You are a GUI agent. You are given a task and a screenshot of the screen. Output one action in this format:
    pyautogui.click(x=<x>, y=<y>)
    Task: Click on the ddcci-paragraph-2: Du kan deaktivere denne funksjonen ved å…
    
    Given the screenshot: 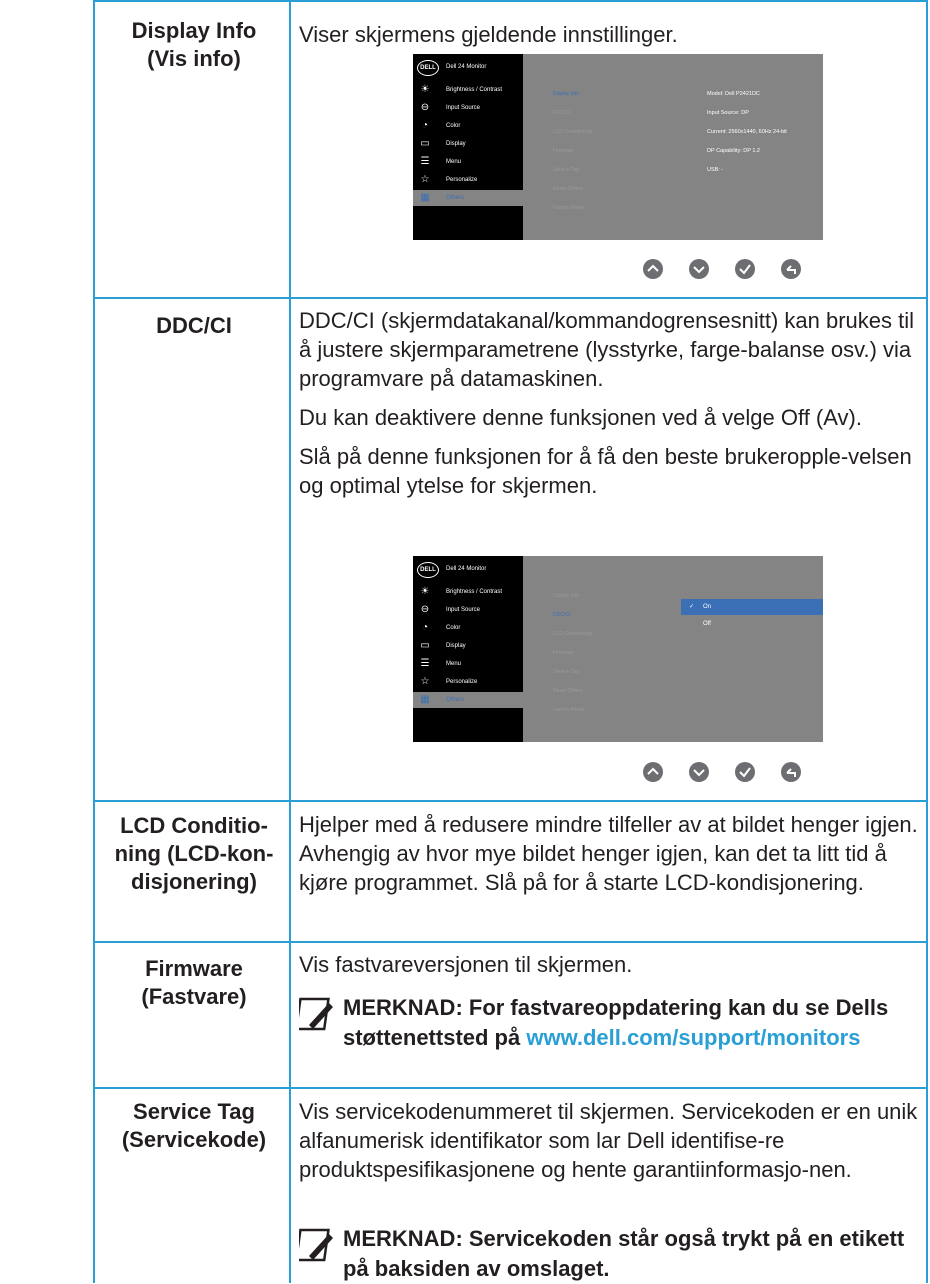 What is the action you would take?
    pyautogui.click(x=580, y=417)
    